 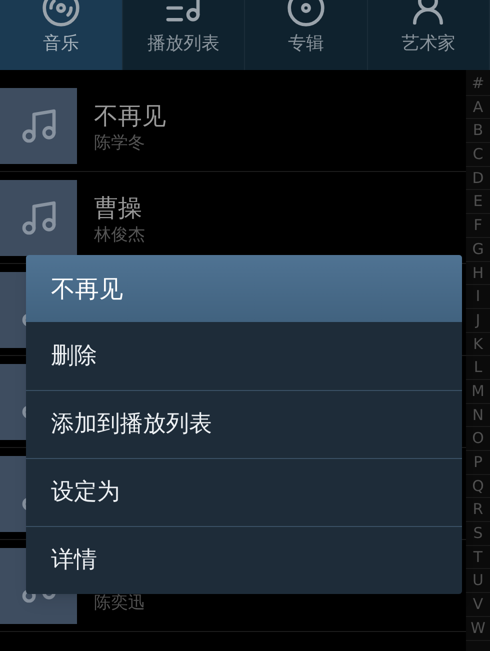 I want to click on index-letter: A, so click(x=478, y=108).